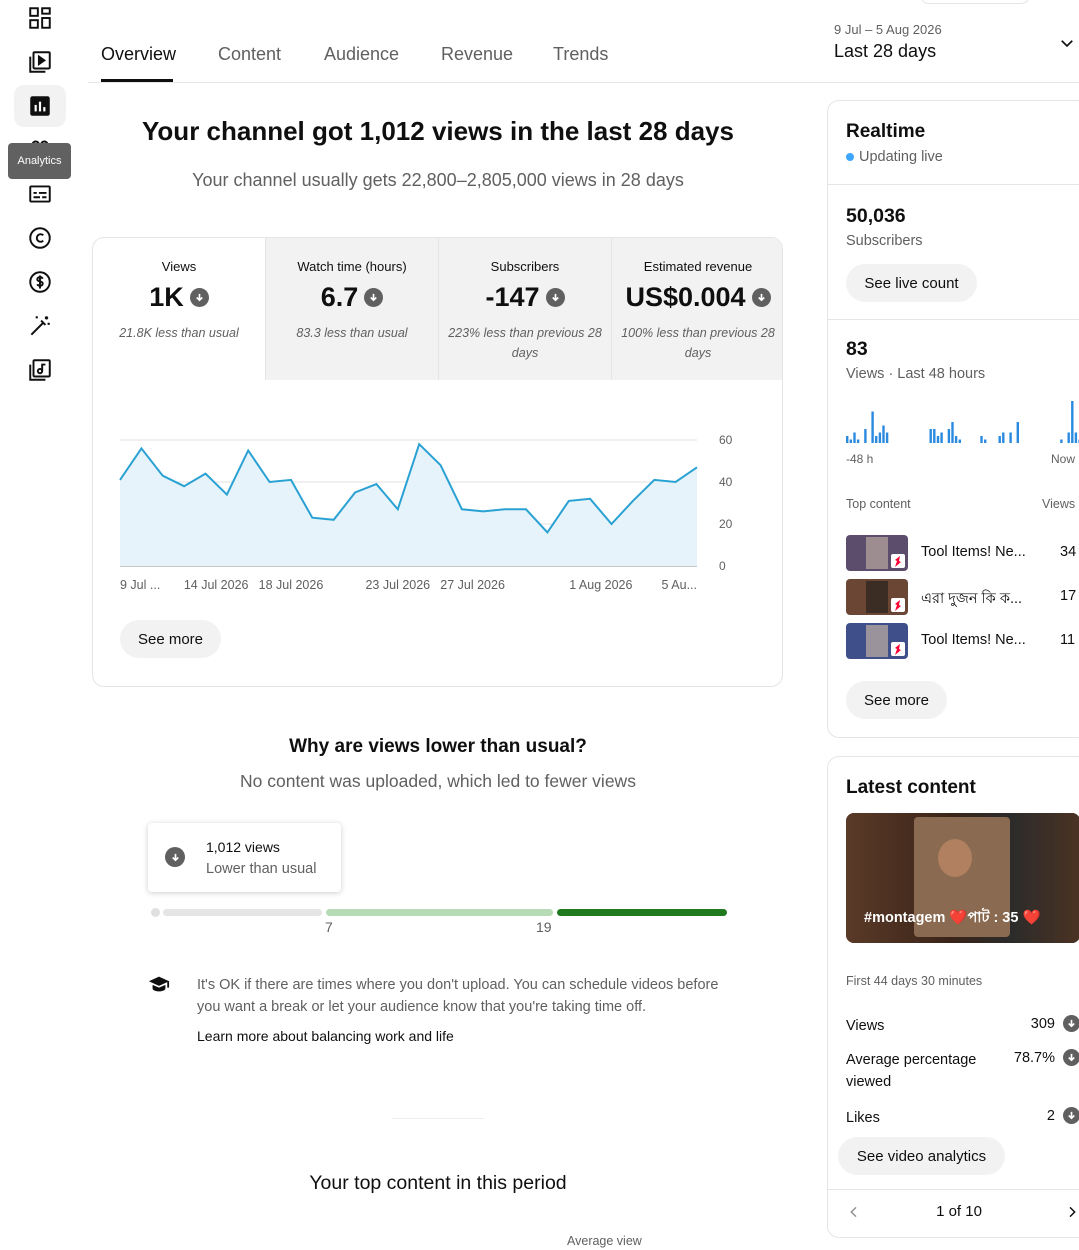 This screenshot has width=1079, height=1250. I want to click on content-views: 17, so click(1068, 596).